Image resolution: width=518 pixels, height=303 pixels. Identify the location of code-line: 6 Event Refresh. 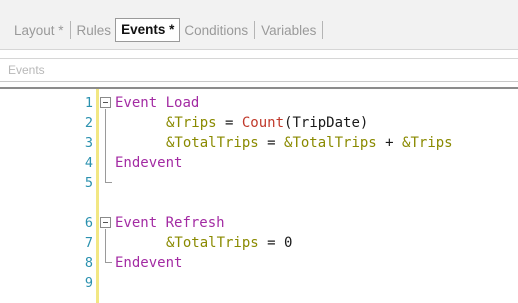
(259, 223).